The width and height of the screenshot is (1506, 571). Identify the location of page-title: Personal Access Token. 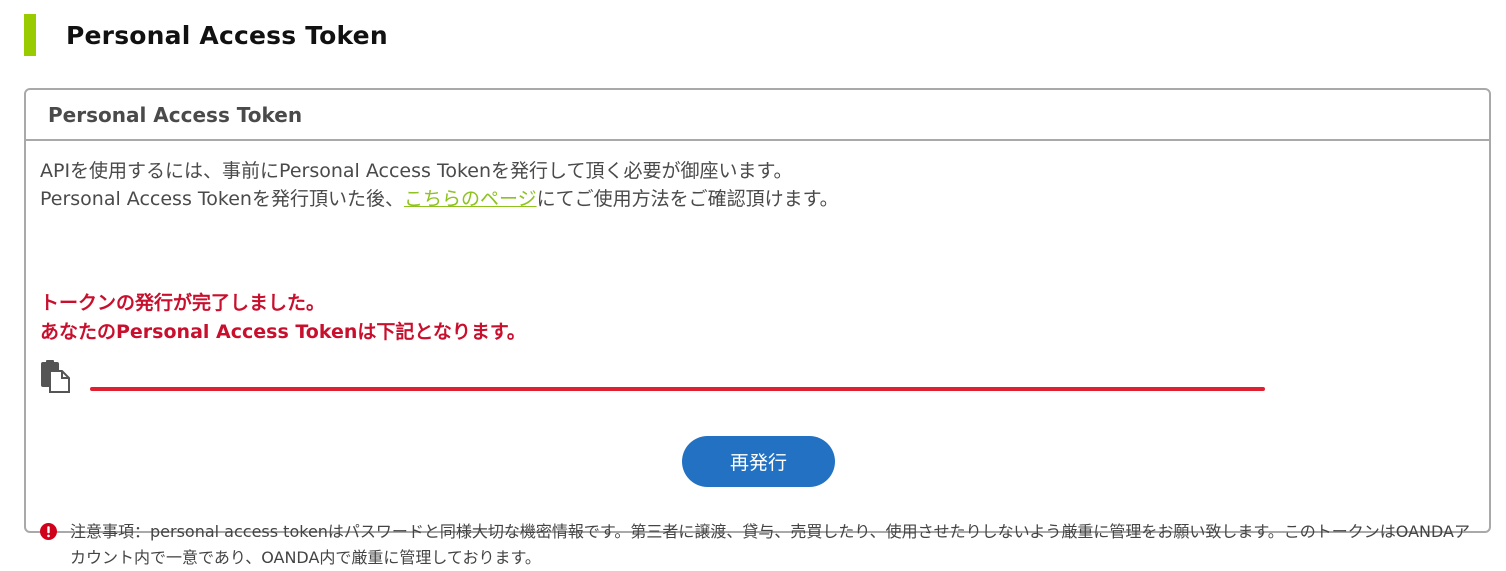
(227, 35).